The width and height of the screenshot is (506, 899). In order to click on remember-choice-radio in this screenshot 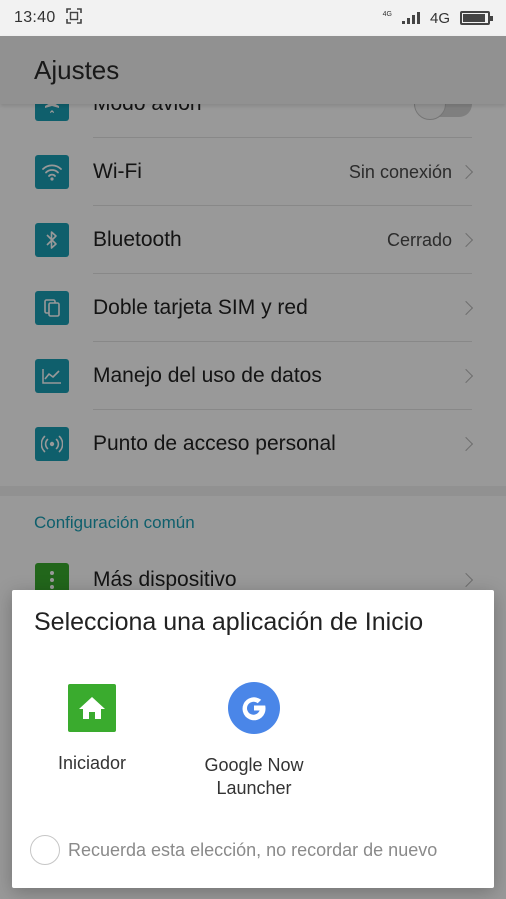, I will do `click(45, 850)`.